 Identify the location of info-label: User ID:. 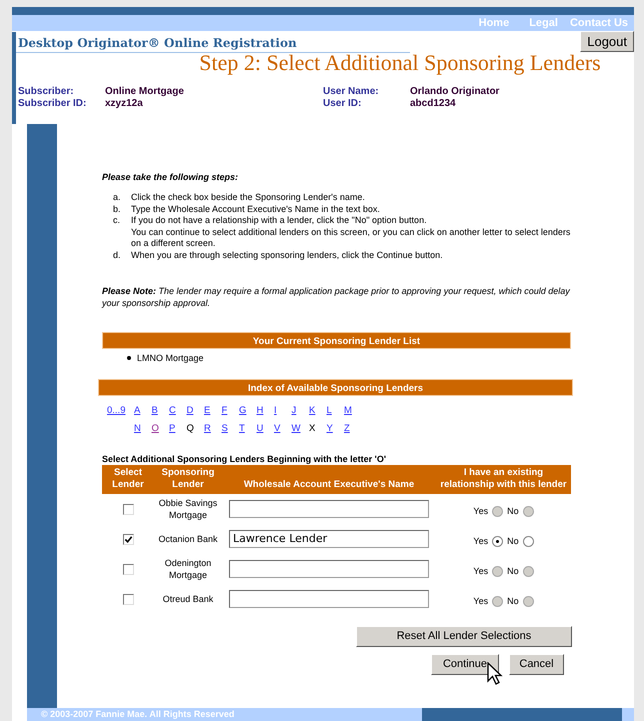
(342, 103).